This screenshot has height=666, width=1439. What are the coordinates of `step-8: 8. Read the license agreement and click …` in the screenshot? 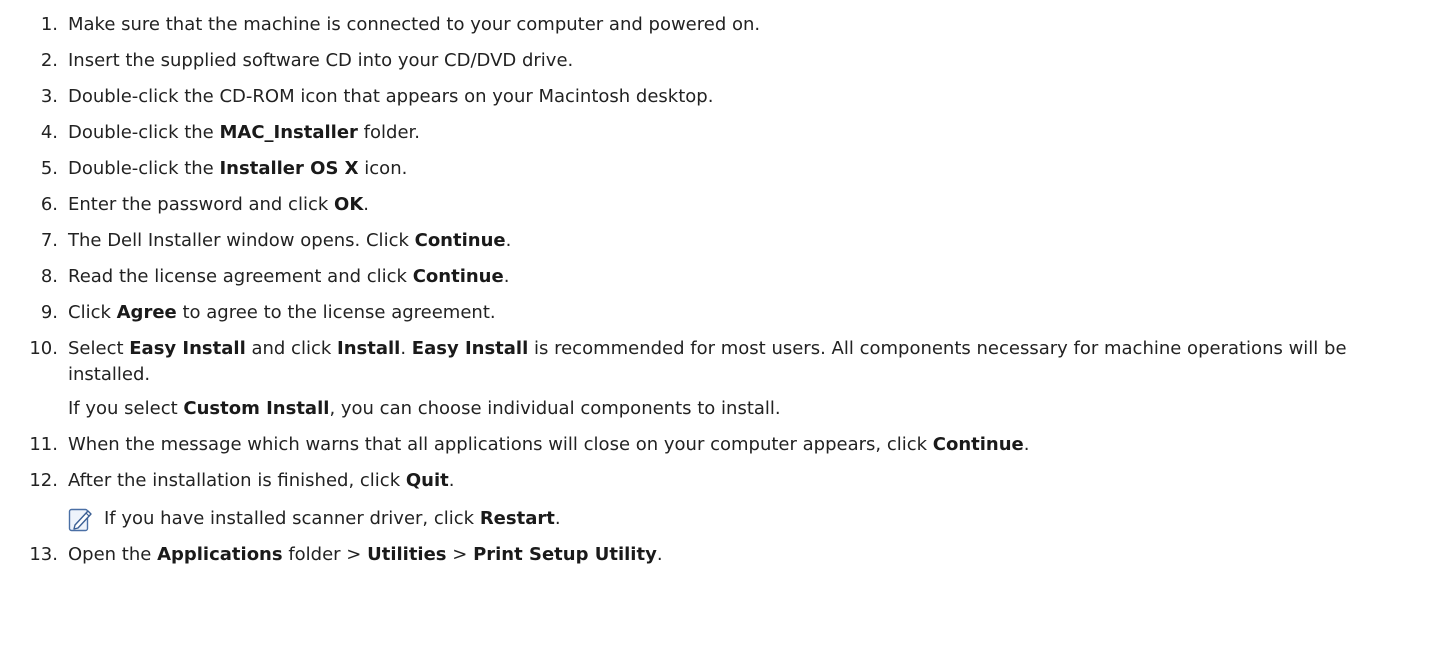 It's located at (719, 277).